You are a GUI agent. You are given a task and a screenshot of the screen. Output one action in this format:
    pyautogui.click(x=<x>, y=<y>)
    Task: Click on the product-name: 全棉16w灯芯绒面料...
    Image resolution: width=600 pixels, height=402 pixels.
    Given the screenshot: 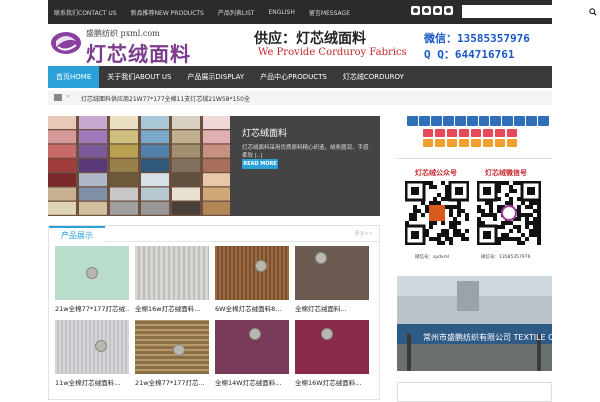 What is the action you would take?
    pyautogui.click(x=172, y=308)
    